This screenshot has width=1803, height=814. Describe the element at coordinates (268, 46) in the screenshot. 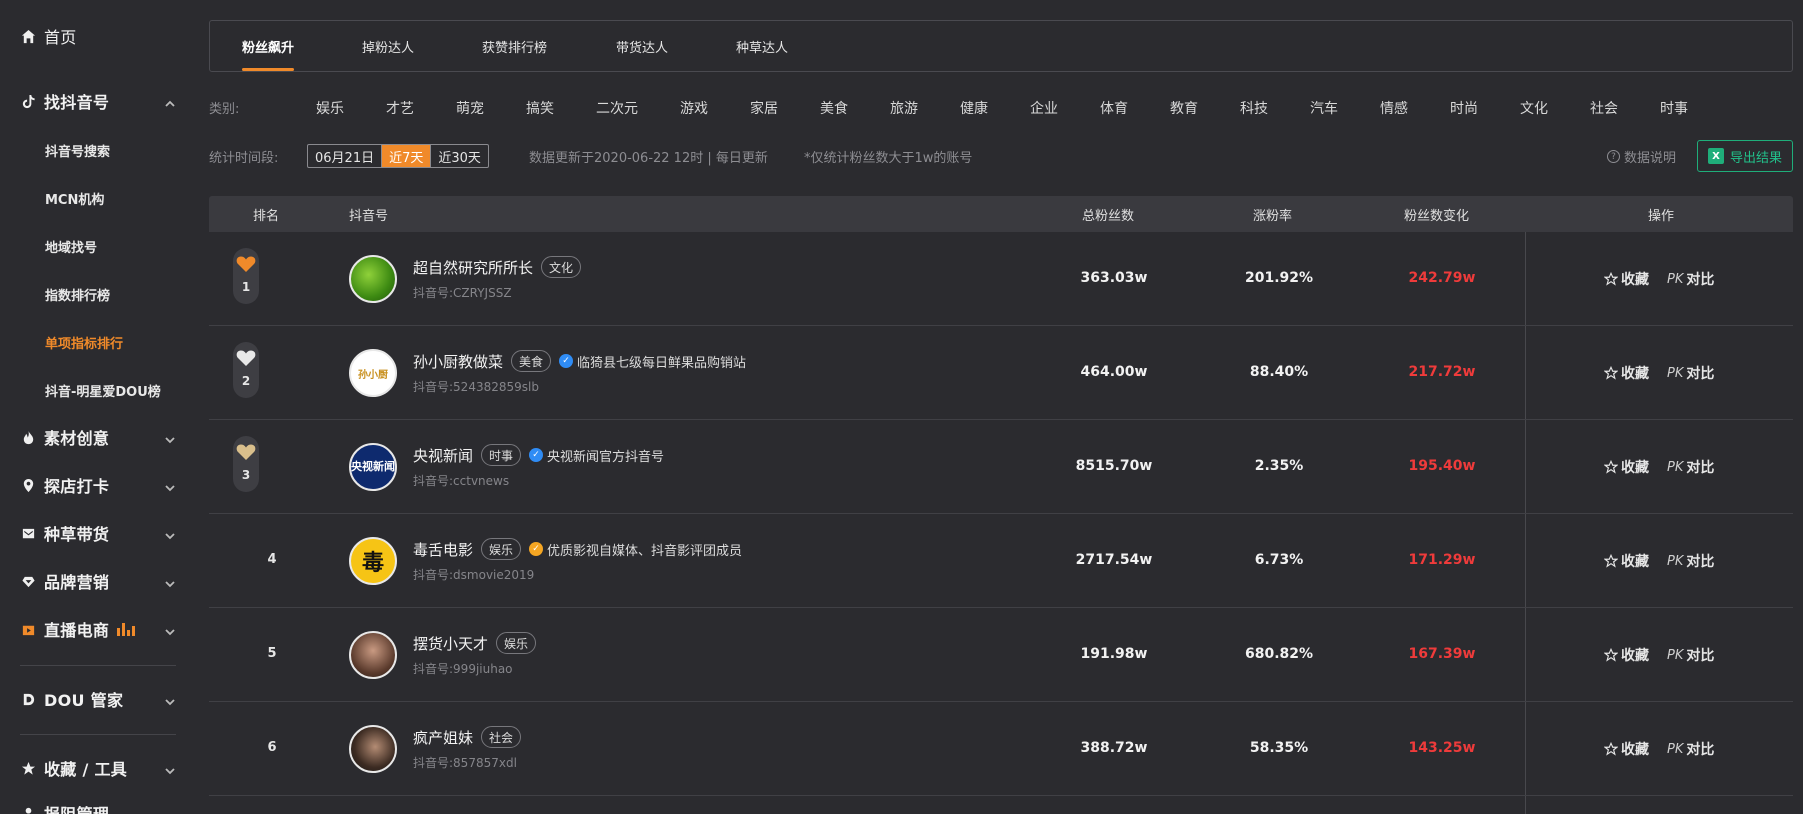

I see `tab-fans-surge: 粉丝飙升` at that location.